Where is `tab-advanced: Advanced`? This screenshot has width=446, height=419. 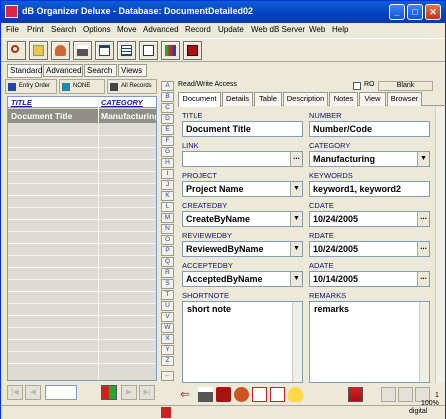 tab-advanced: Advanced is located at coordinates (63, 70).